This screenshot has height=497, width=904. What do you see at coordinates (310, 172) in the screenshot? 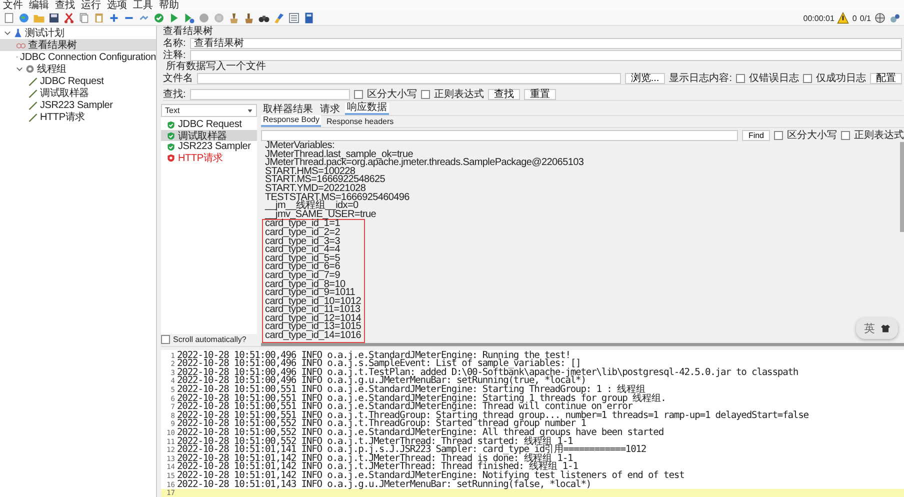
I see `response-line: START.HMS=100228` at bounding box center [310, 172].